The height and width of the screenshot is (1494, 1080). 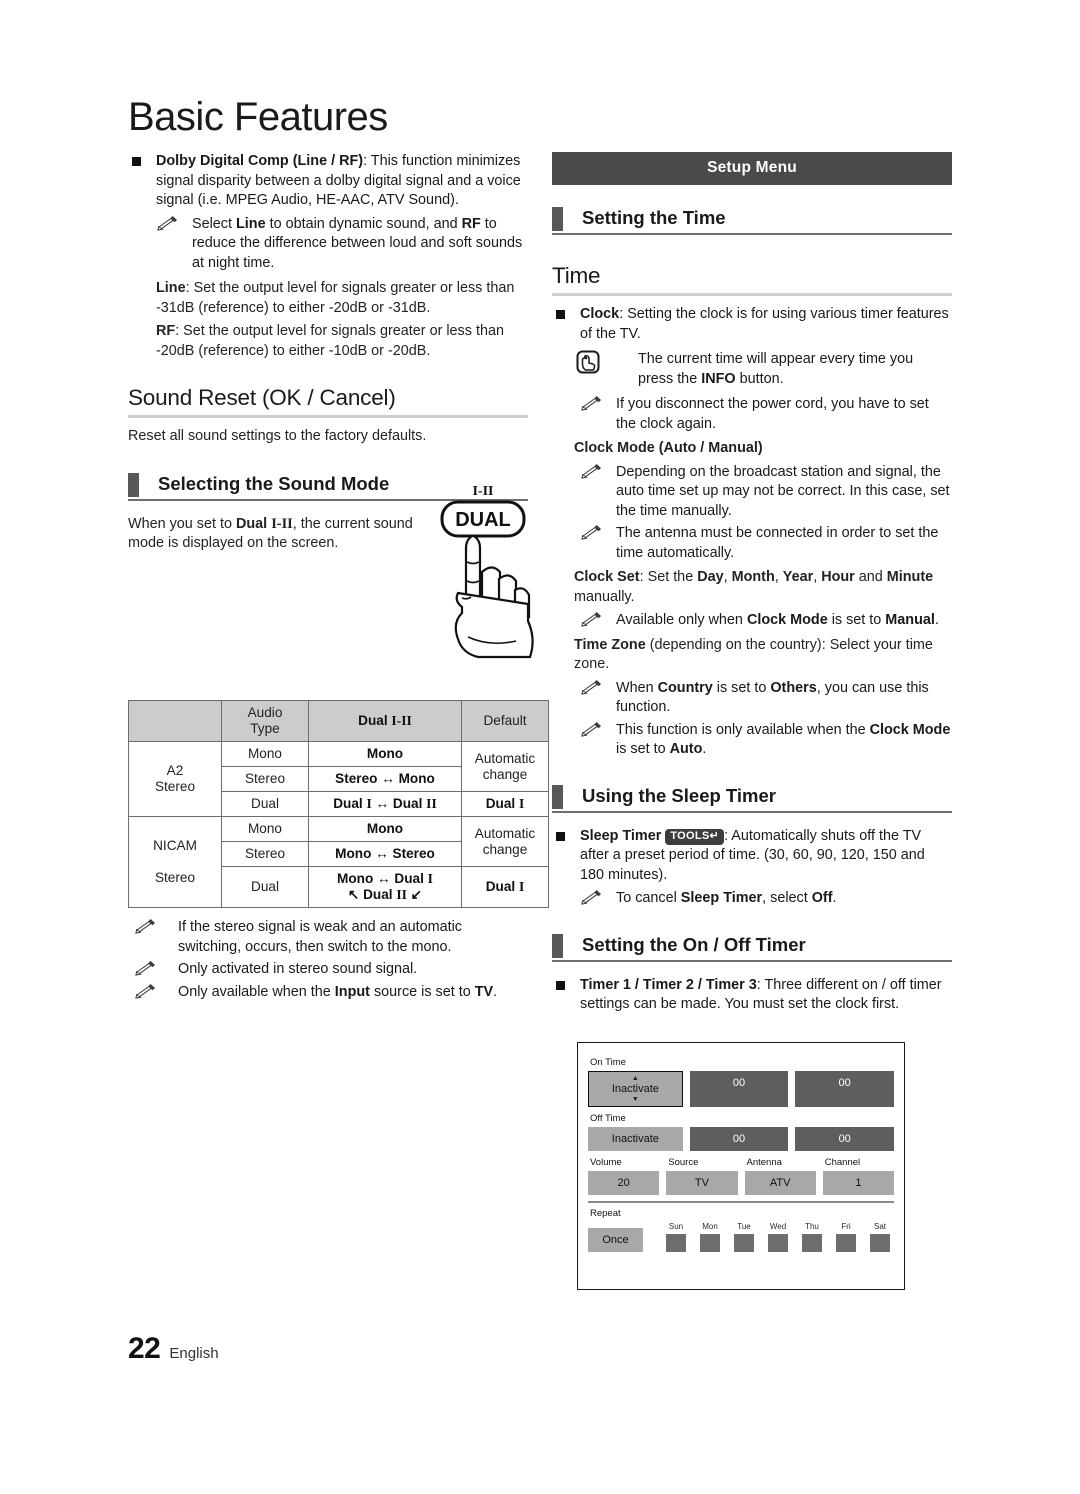 I want to click on day-checkbox-wed, so click(x=778, y=1243).